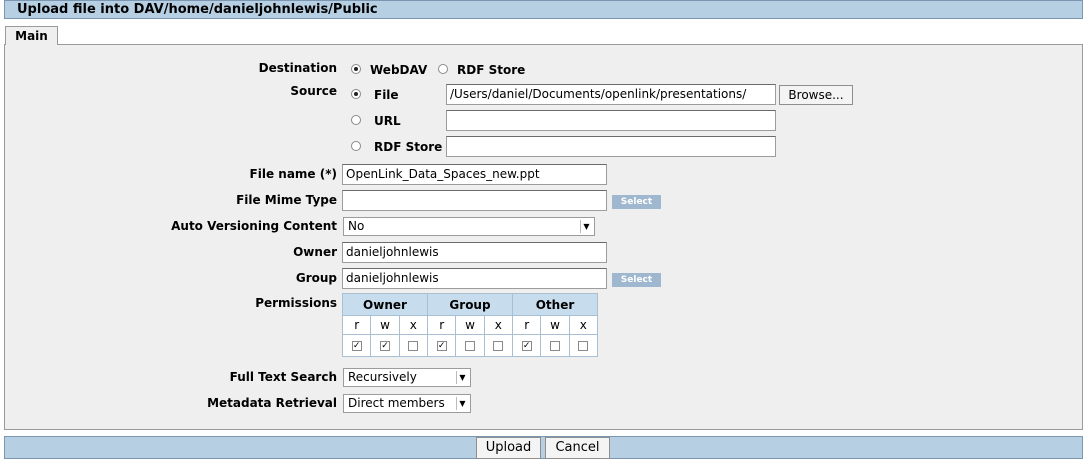  Describe the element at coordinates (356, 146) in the screenshot. I see `source-rdf-radio` at that location.